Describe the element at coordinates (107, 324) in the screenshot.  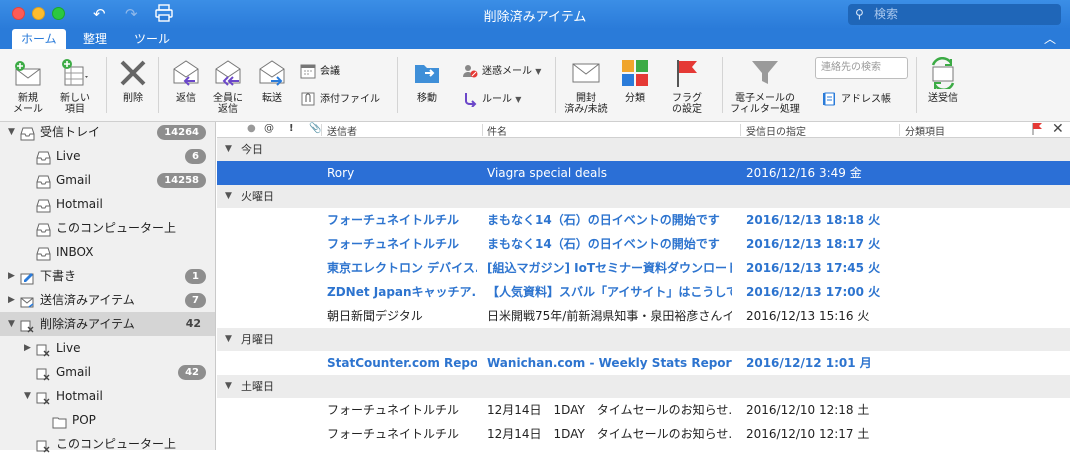
I see `folder-item: ▼ 削除済みアイテム 42` at that location.